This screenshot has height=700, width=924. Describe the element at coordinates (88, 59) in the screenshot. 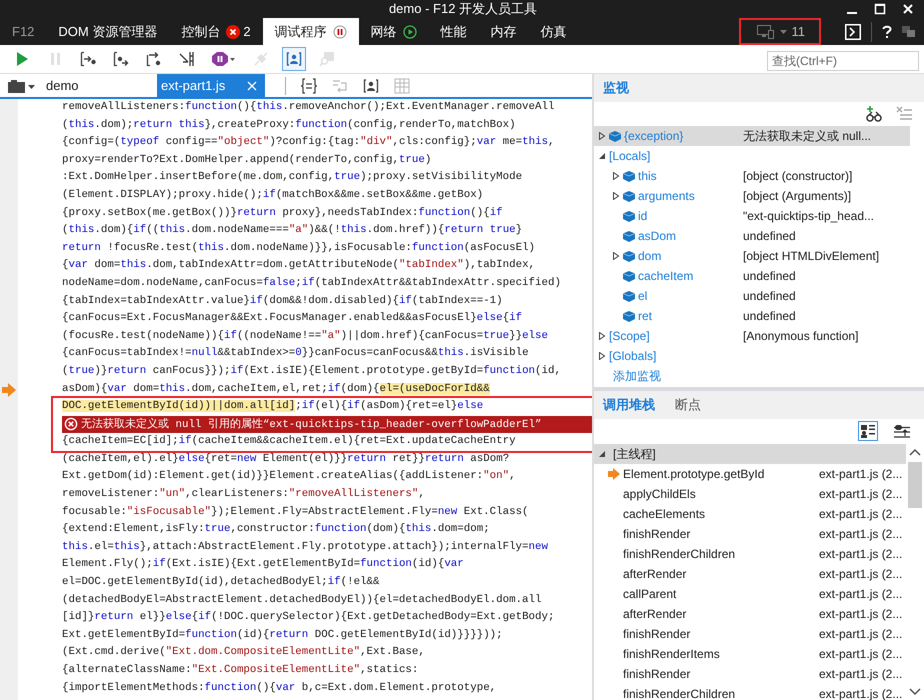

I see `step-into-icon` at that location.